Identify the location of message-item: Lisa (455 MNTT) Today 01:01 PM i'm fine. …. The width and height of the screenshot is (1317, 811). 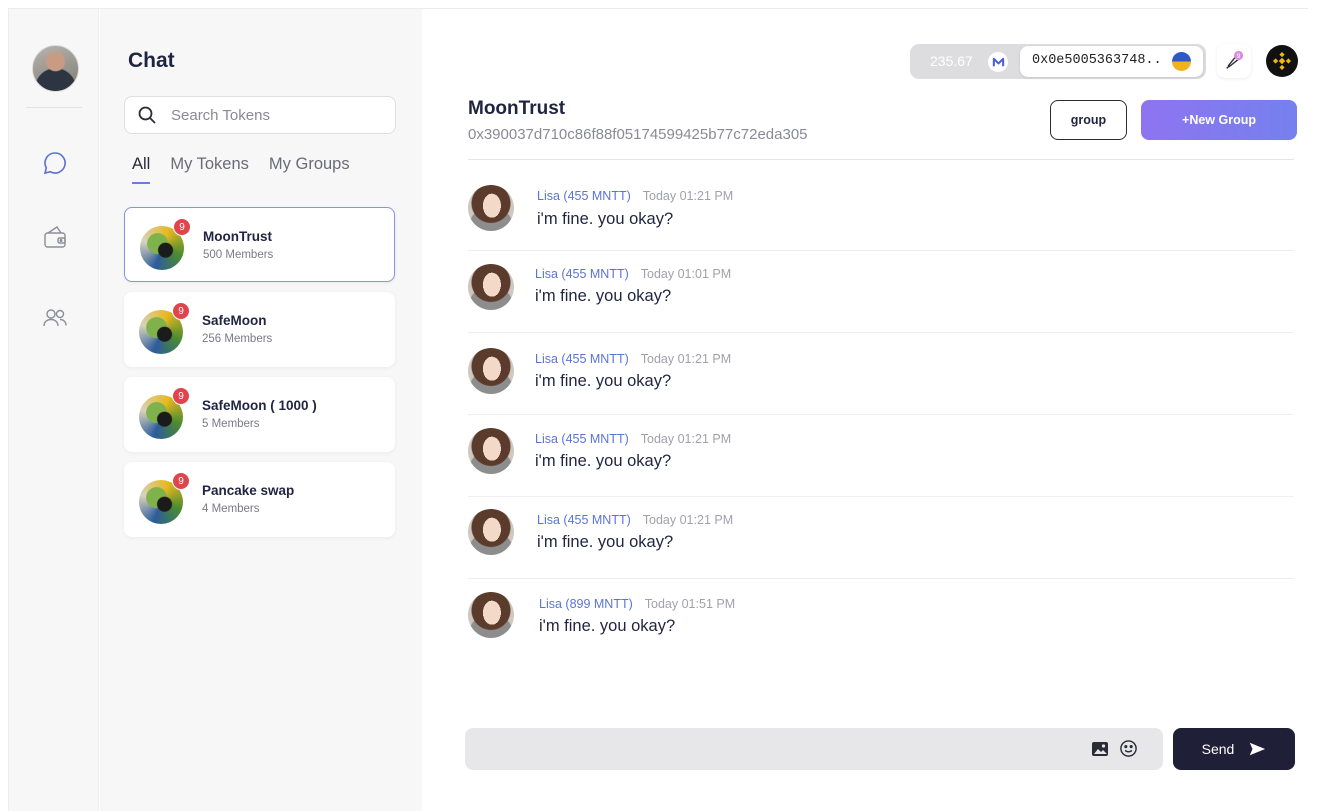
(881, 292).